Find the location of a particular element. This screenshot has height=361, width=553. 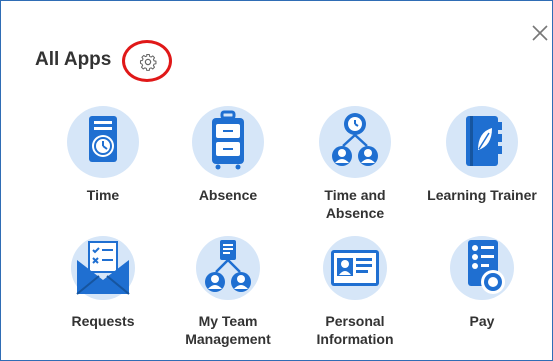

app-tile-absence: Absence is located at coordinates (228, 154).